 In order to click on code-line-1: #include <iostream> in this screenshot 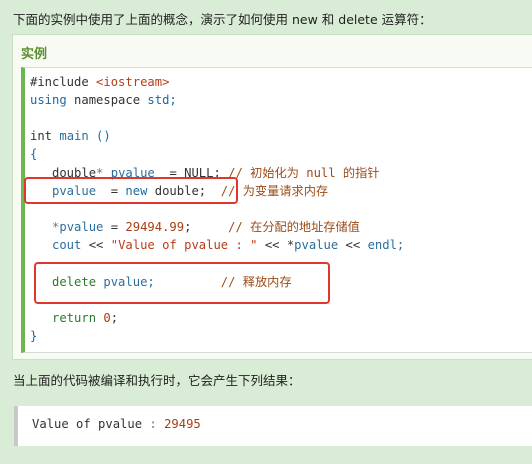, I will do `click(99, 82)`.